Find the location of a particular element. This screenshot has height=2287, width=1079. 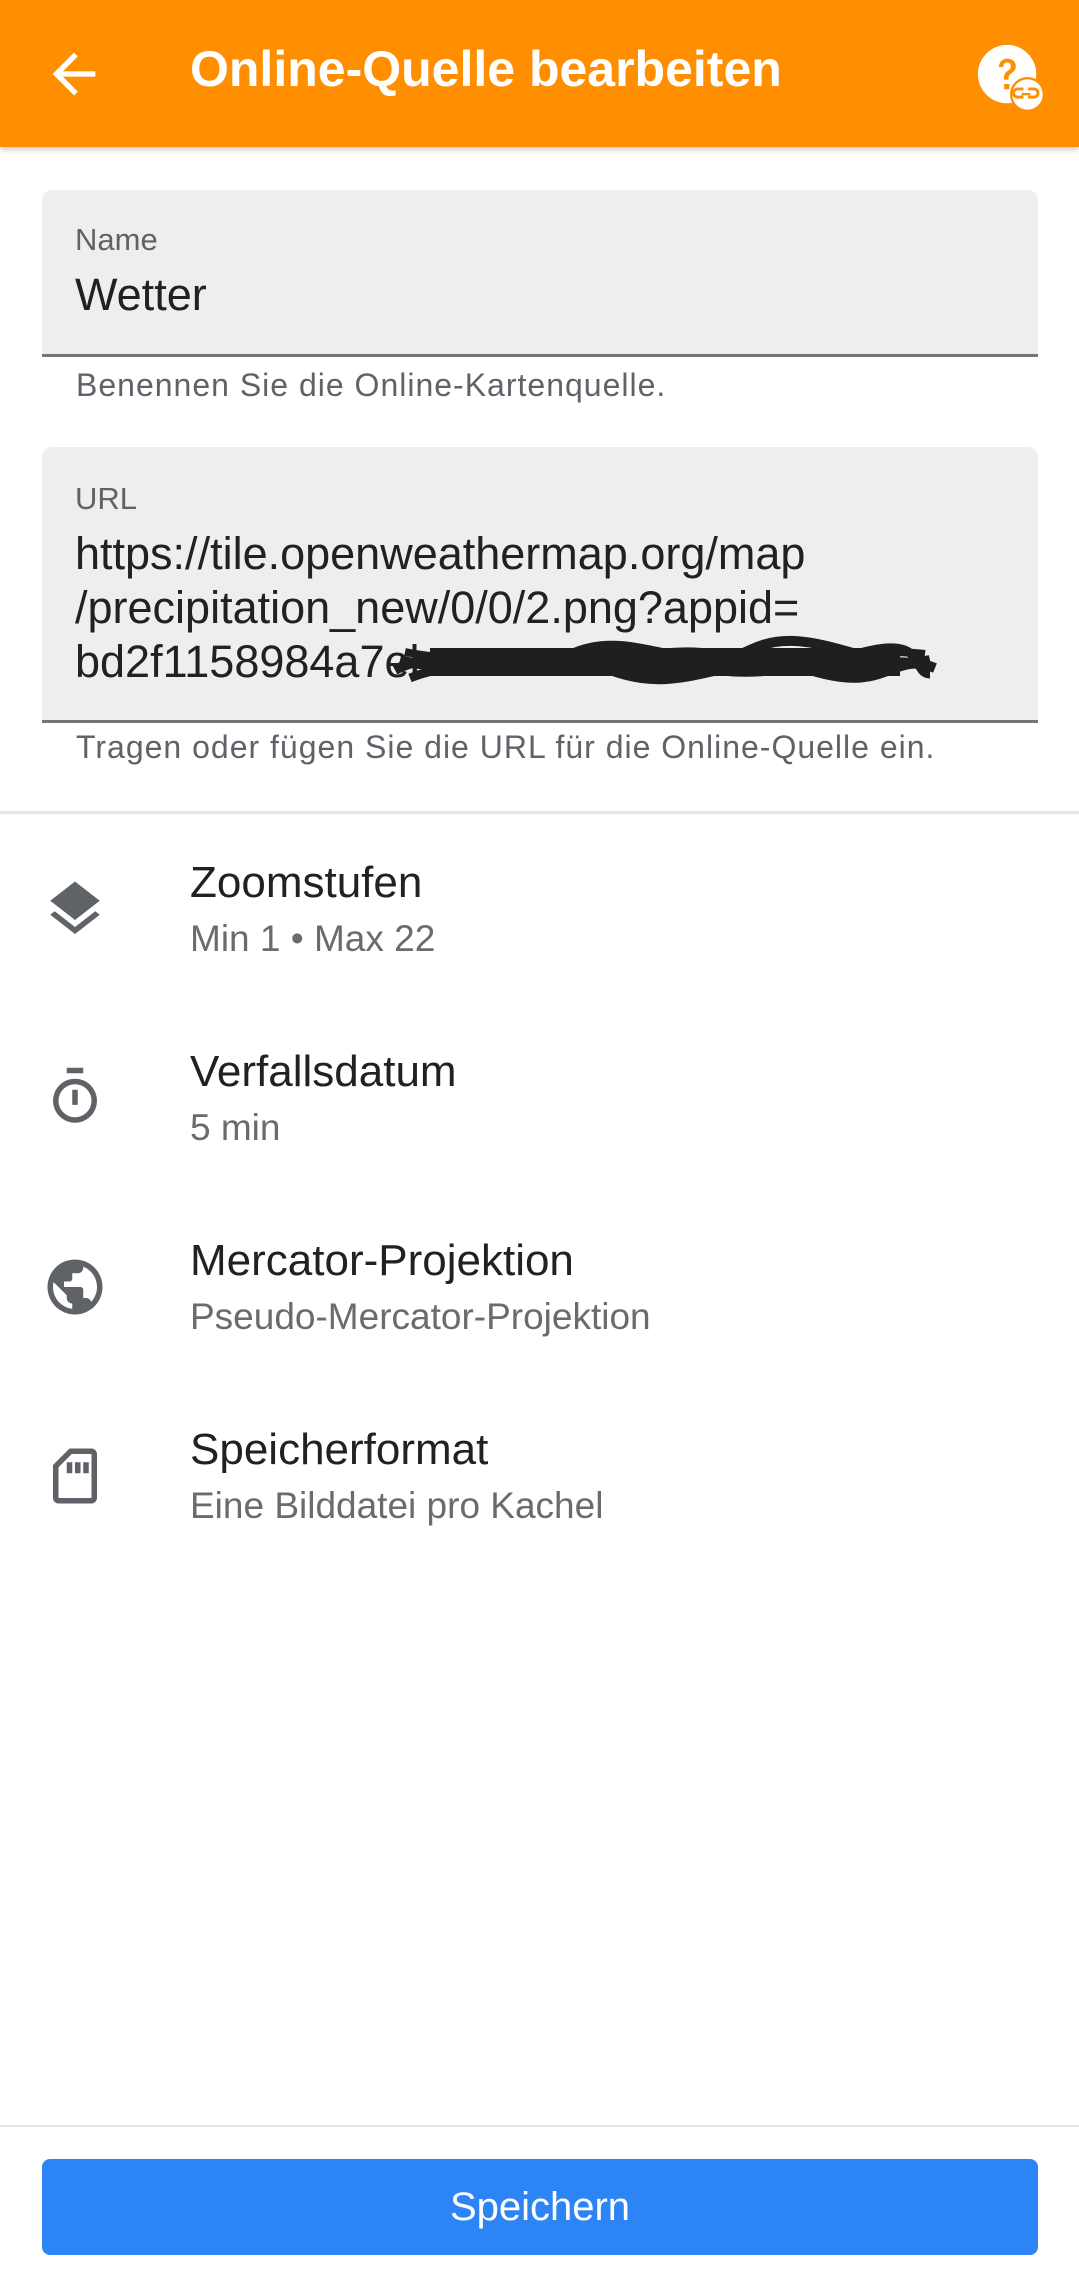

save-button: Speichern is located at coordinates (540, 2207).